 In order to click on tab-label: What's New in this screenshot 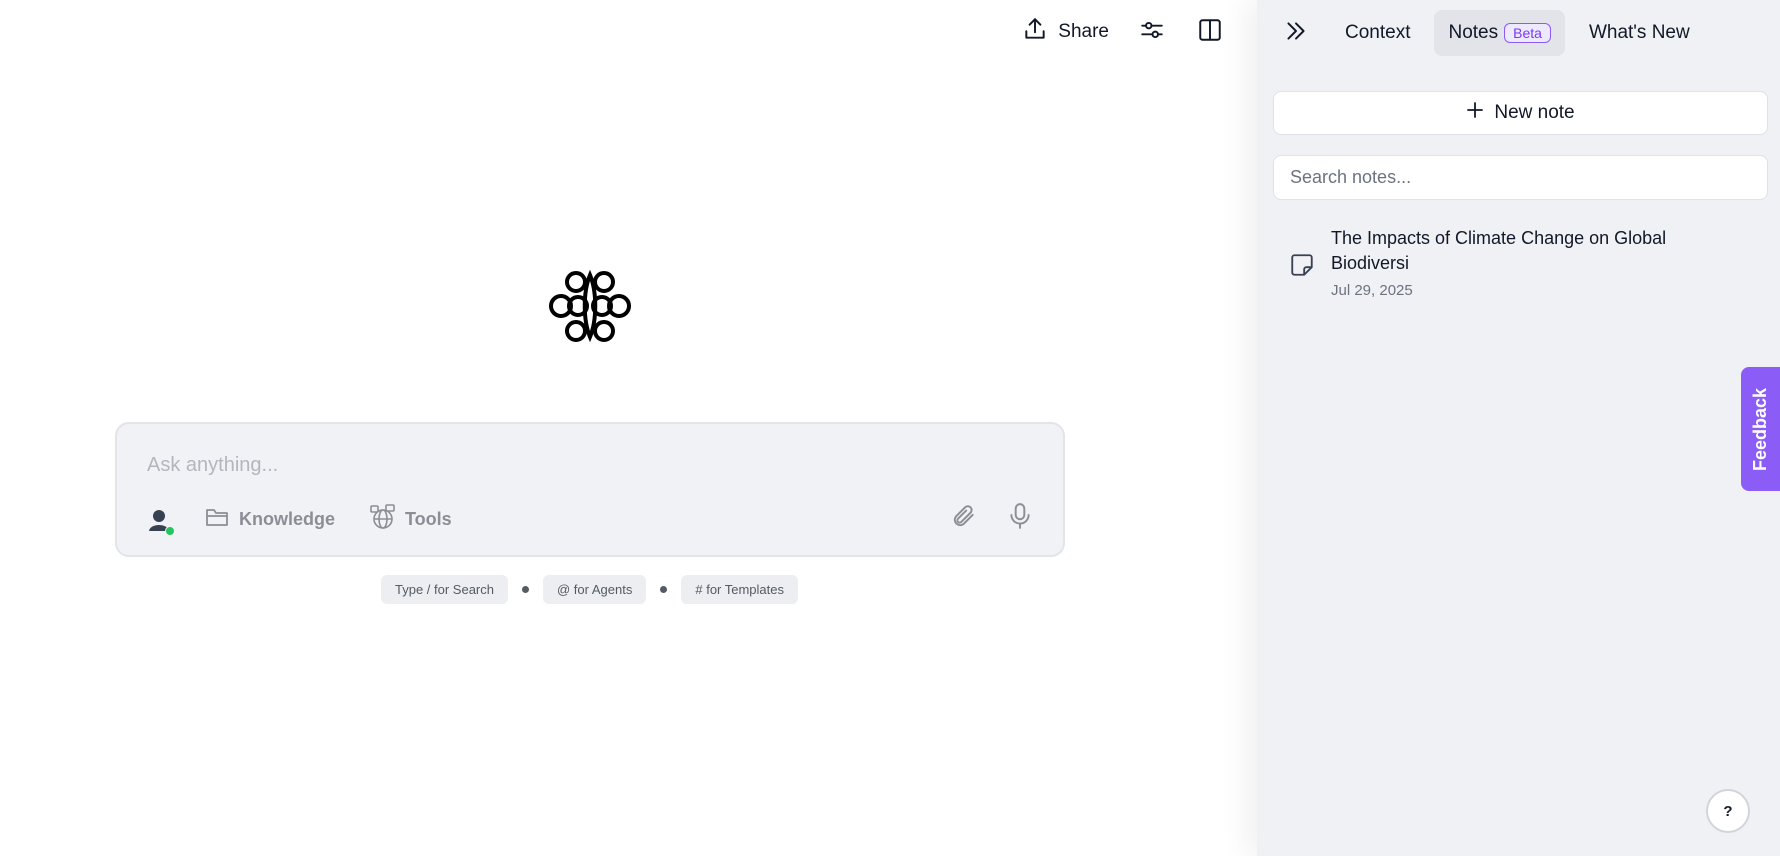, I will do `click(1639, 32)`.